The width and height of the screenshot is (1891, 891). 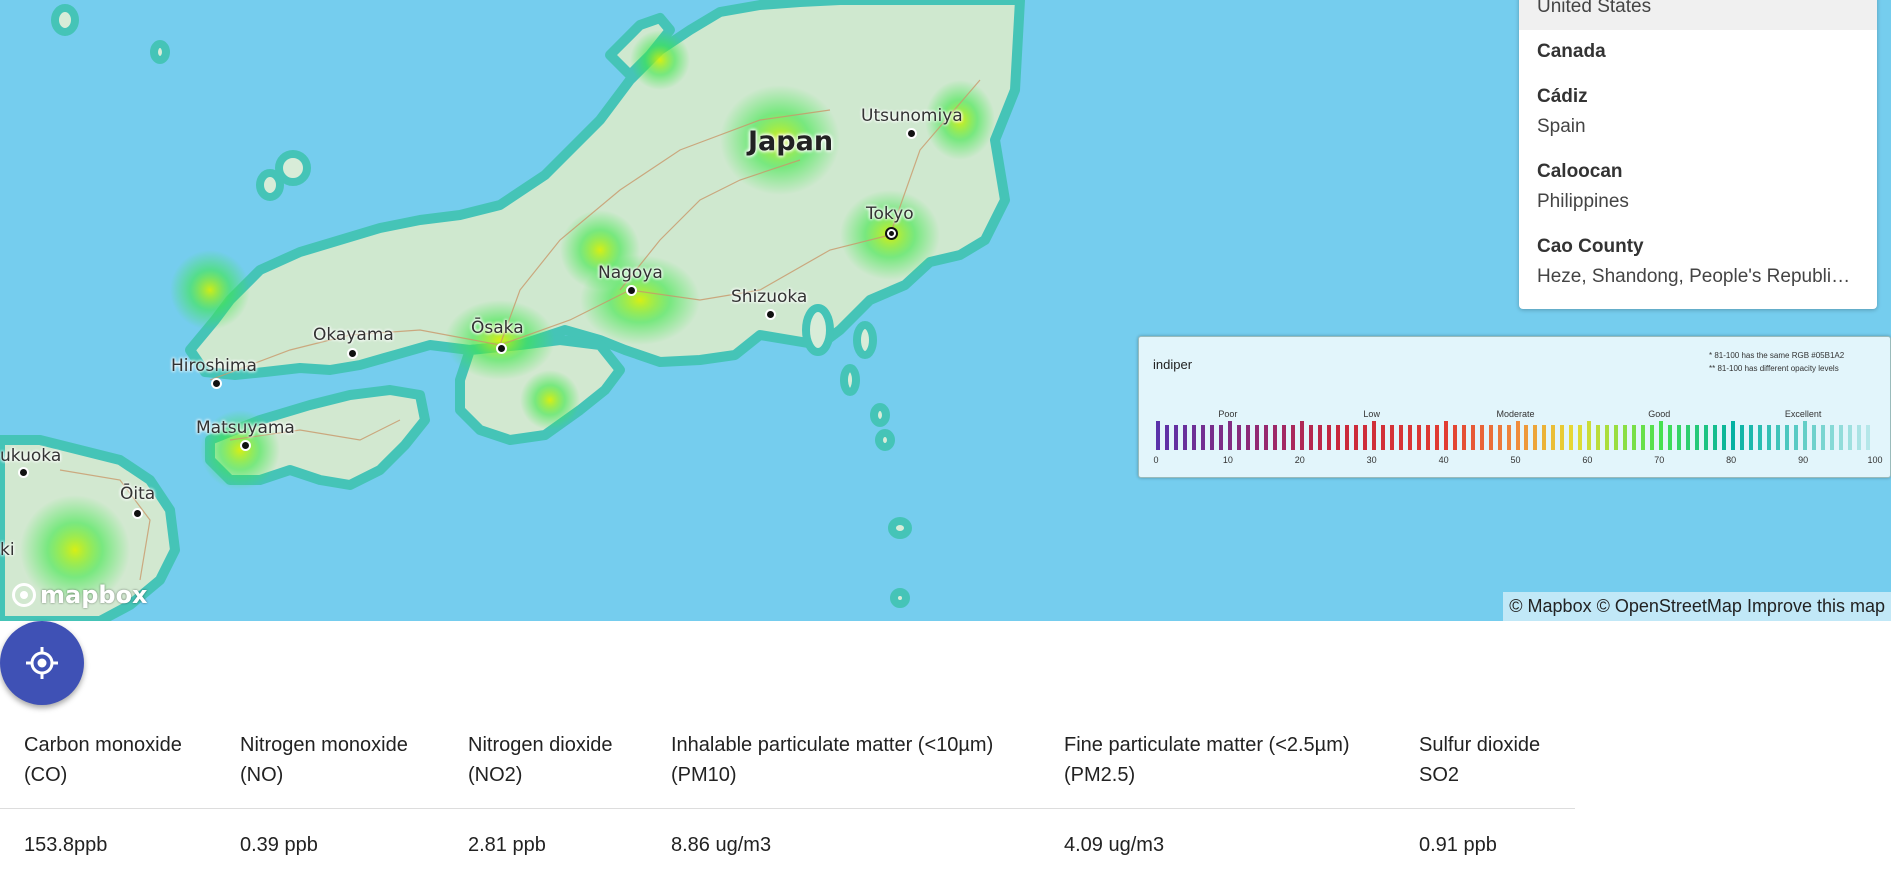 What do you see at coordinates (1698, 112) in the screenshot?
I see `search-result-item: Cádiz Spain` at bounding box center [1698, 112].